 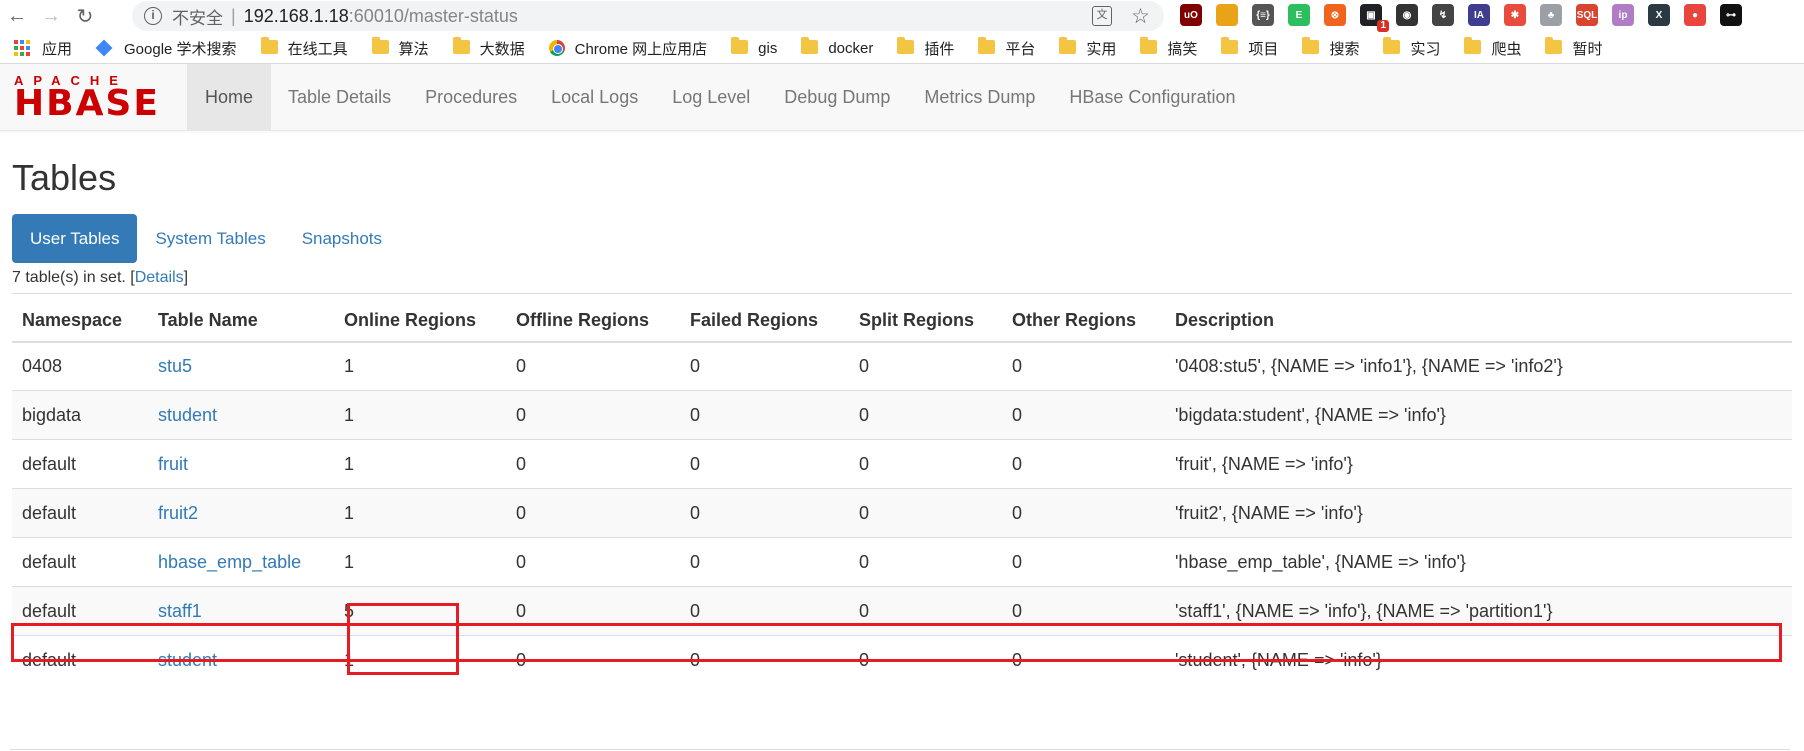 What do you see at coordinates (1263, 15) in the screenshot?
I see `json-icon: {≡}` at bounding box center [1263, 15].